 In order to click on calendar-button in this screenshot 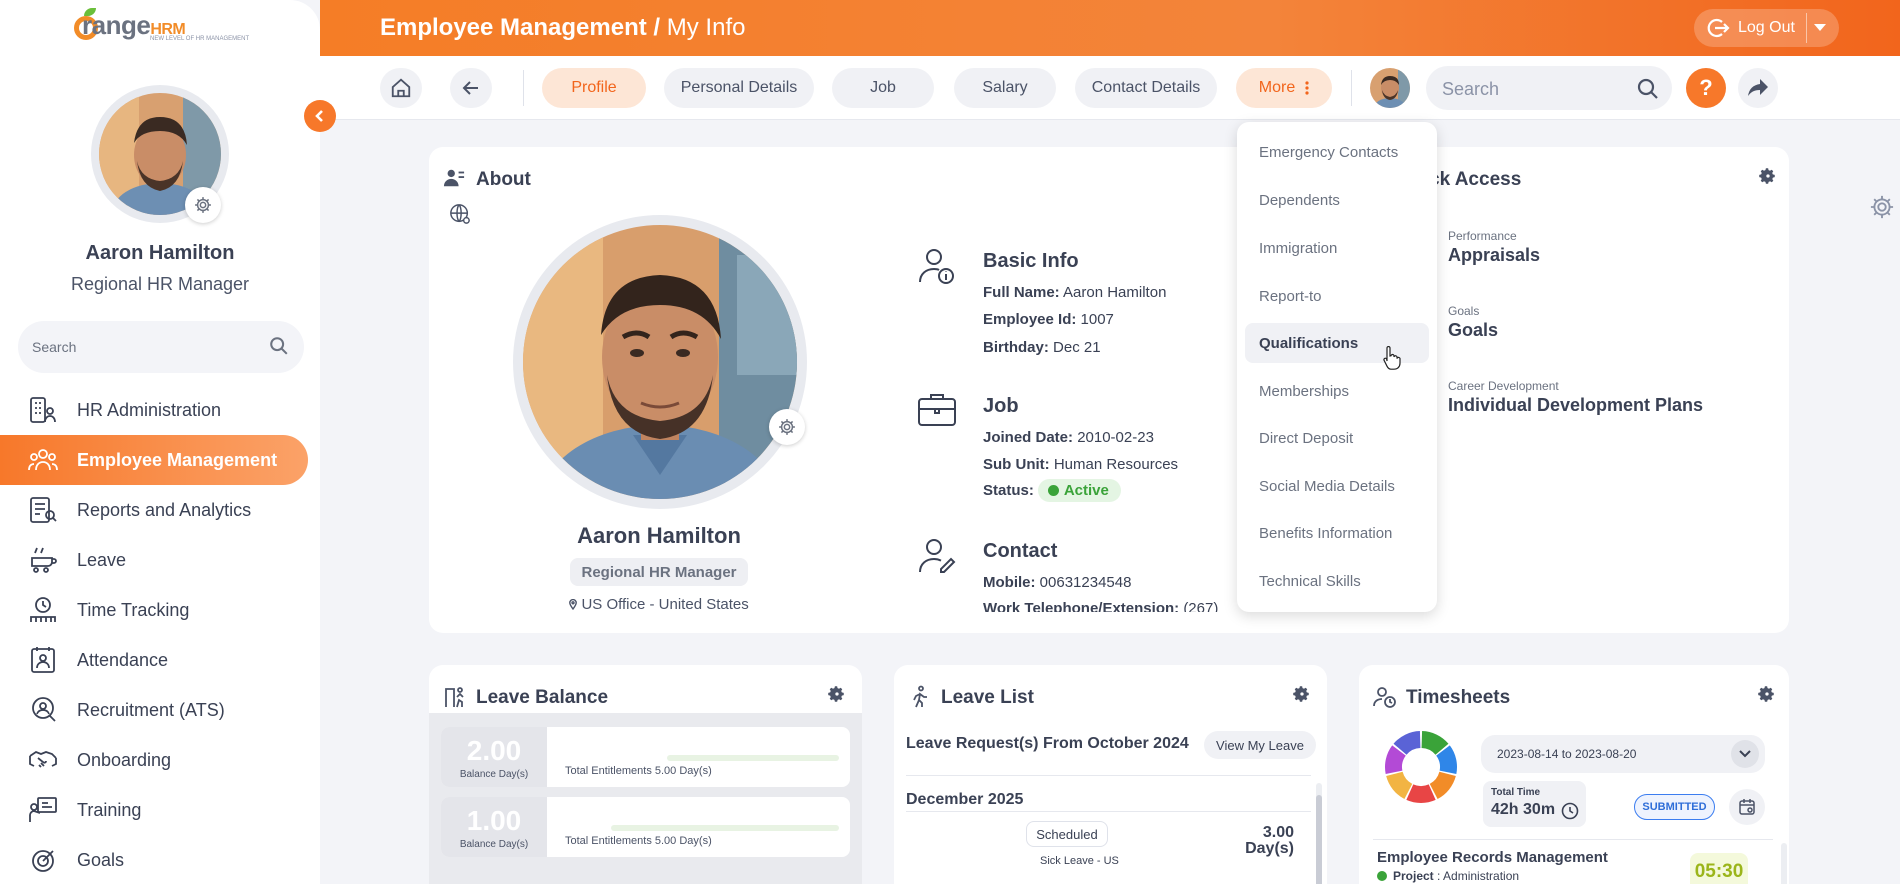, I will do `click(1747, 807)`.